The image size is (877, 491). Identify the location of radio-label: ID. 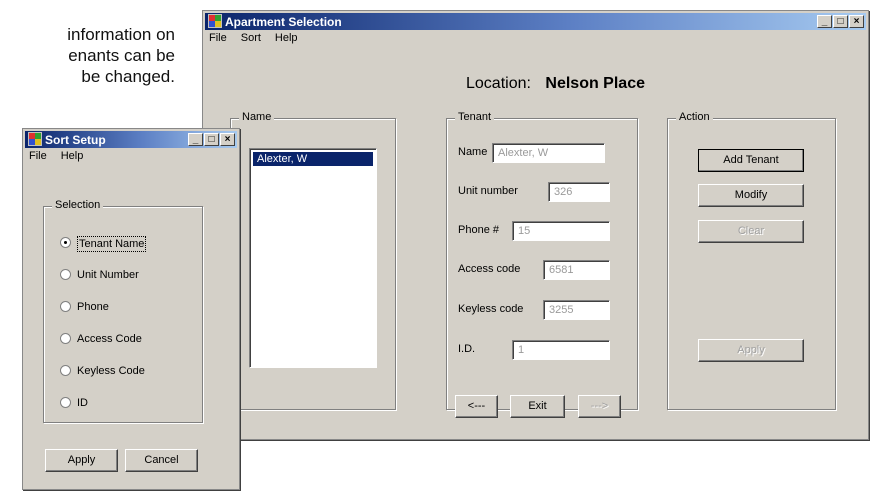
(82, 403).